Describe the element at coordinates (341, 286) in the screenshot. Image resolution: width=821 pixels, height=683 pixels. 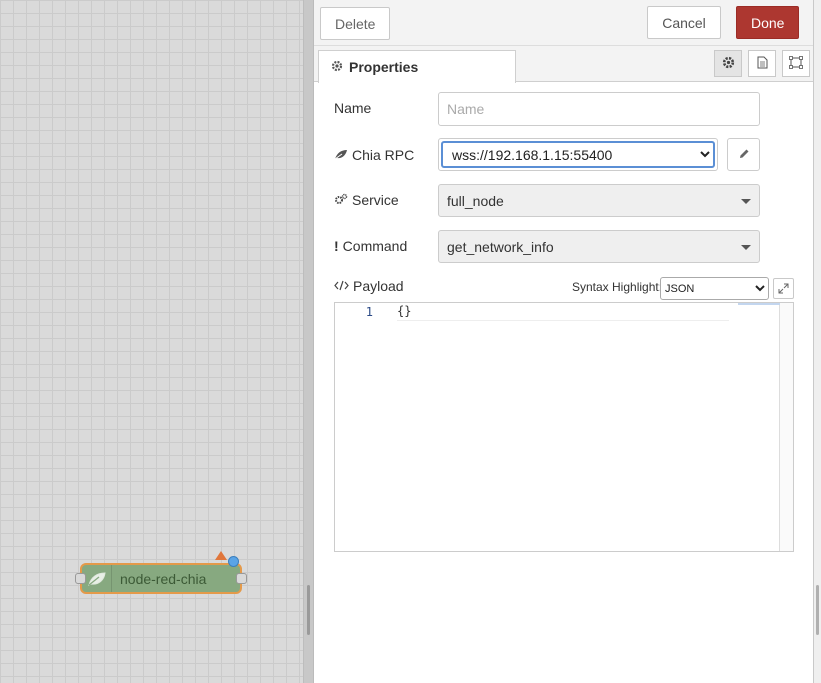
I see `code-icon` at that location.